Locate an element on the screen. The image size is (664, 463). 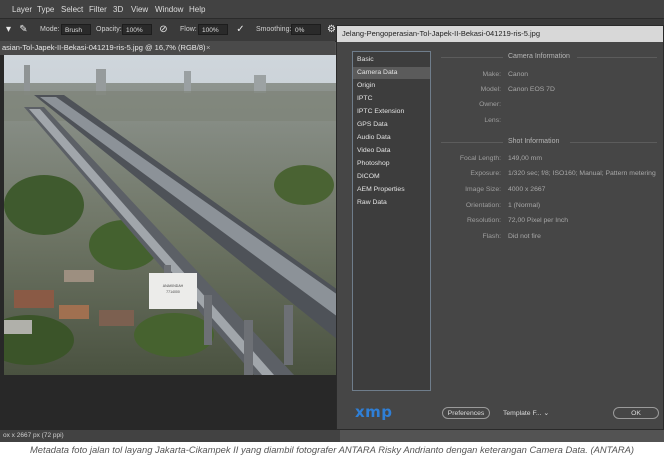
menu-help: Help is located at coordinates (197, 9).